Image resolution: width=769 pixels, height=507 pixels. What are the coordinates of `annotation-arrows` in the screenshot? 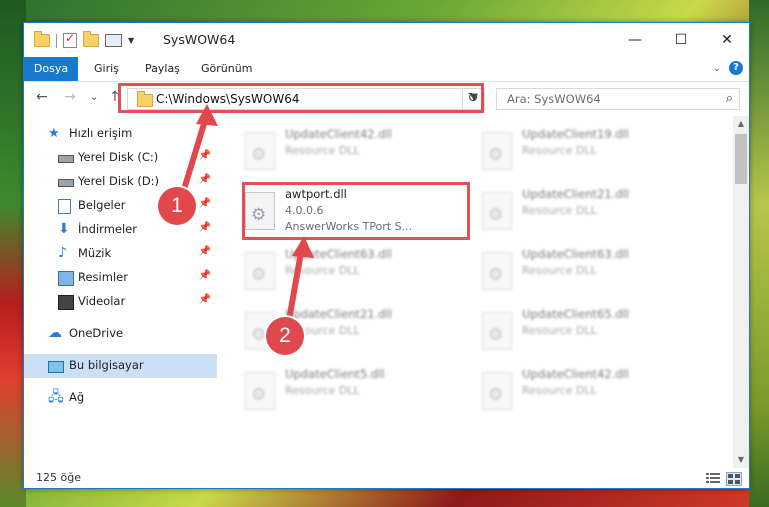 It's located at (246, 213).